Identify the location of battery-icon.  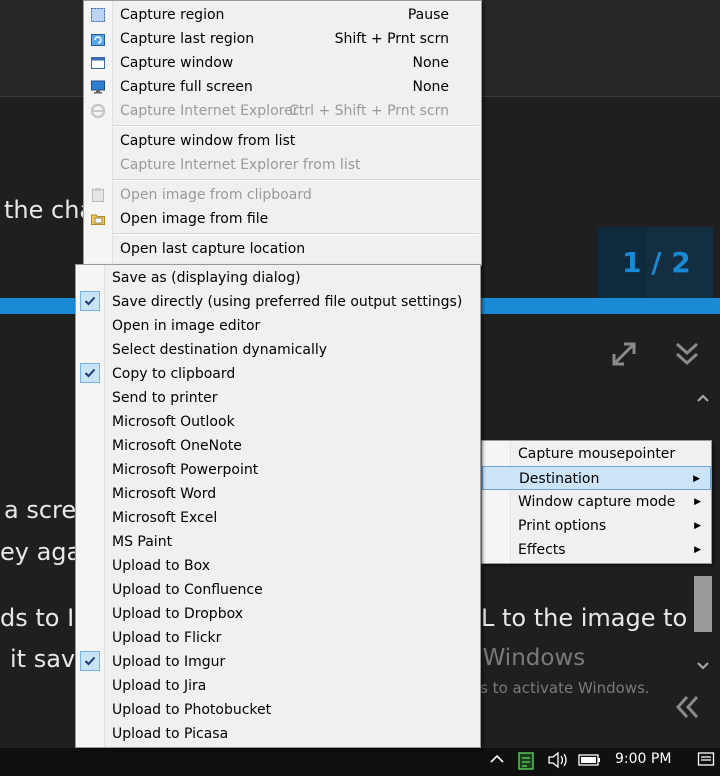
(590, 762).